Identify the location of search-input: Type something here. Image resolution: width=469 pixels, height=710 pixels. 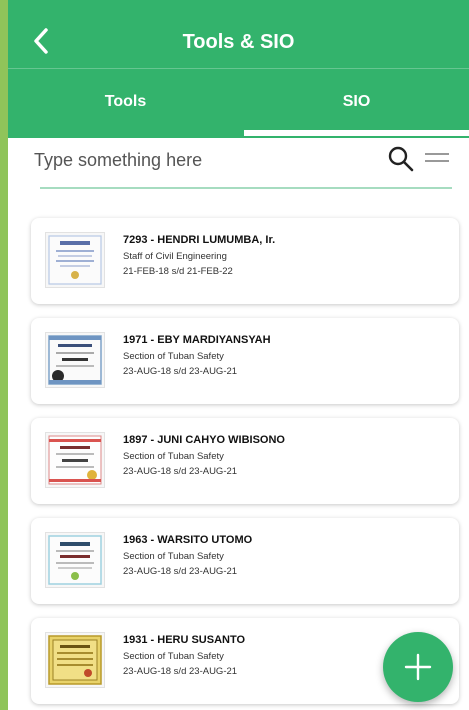
(118, 160).